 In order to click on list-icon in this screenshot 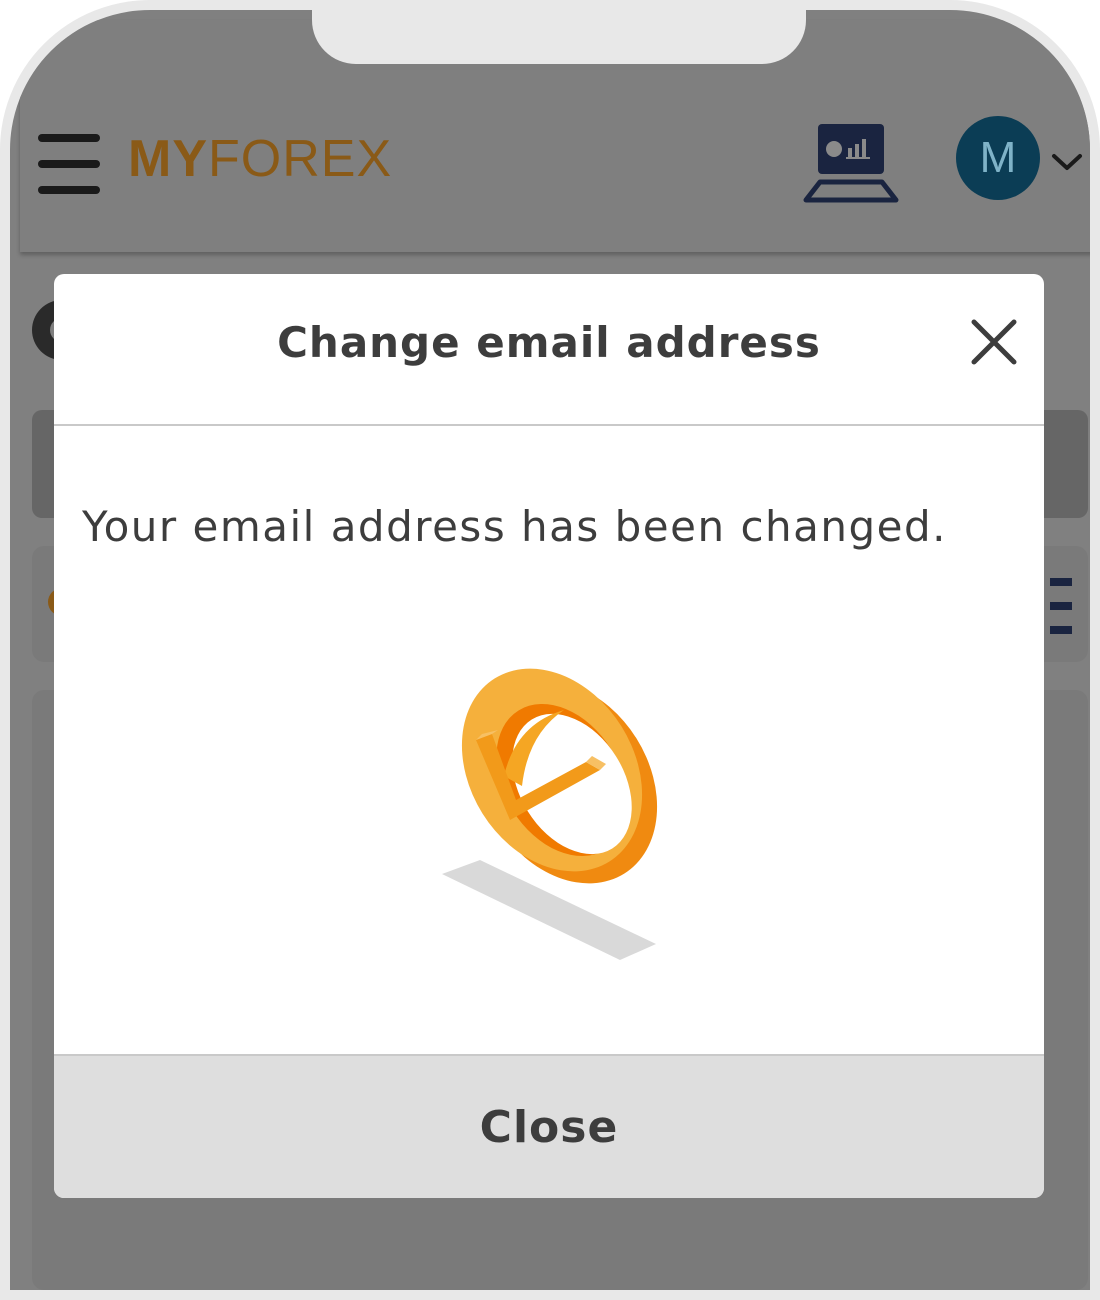, I will do `click(1061, 606)`.